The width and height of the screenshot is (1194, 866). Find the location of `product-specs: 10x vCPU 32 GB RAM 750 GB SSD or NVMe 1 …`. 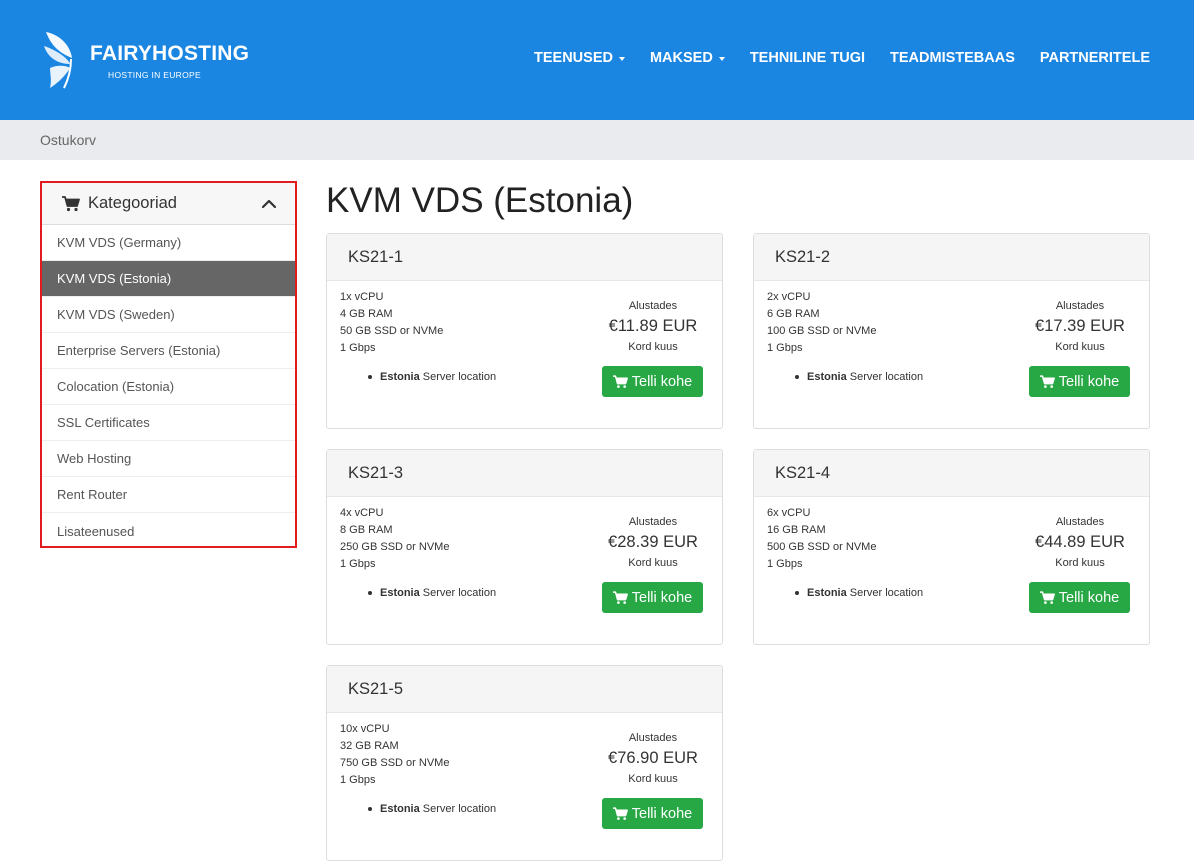

product-specs: 10x vCPU 32 GB RAM 750 GB SSD or NVMe 1 … is located at coordinates (394, 755).